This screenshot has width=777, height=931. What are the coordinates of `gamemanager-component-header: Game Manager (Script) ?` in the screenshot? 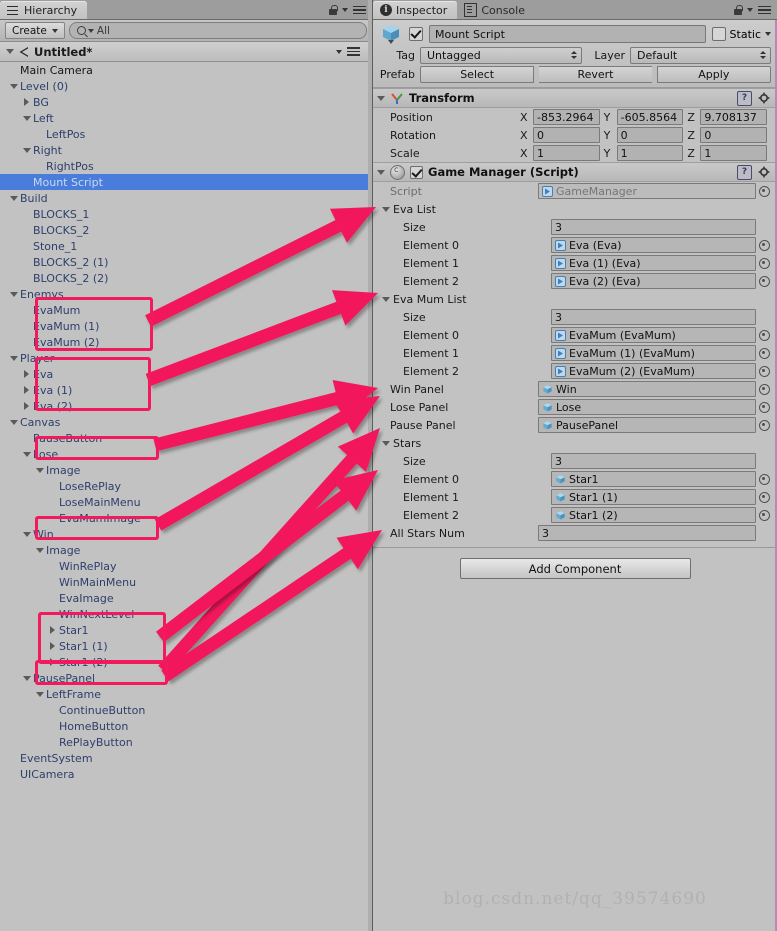 It's located at (575, 172).